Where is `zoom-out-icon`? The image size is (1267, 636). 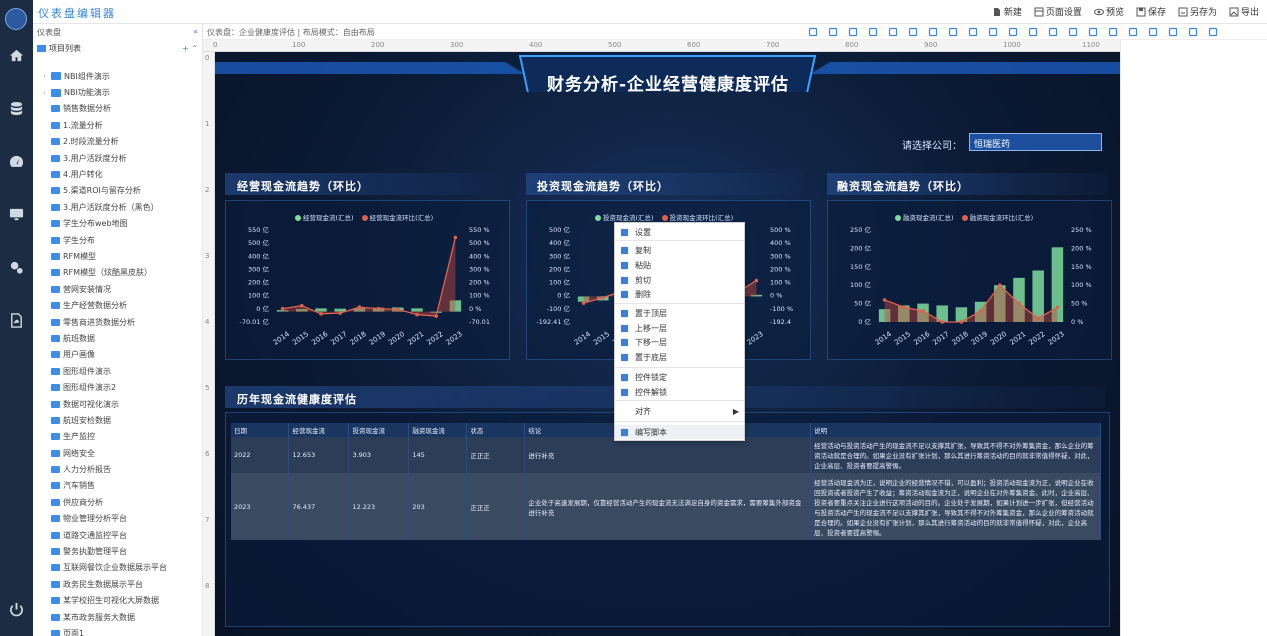
zoom-out-icon is located at coordinates (993, 32).